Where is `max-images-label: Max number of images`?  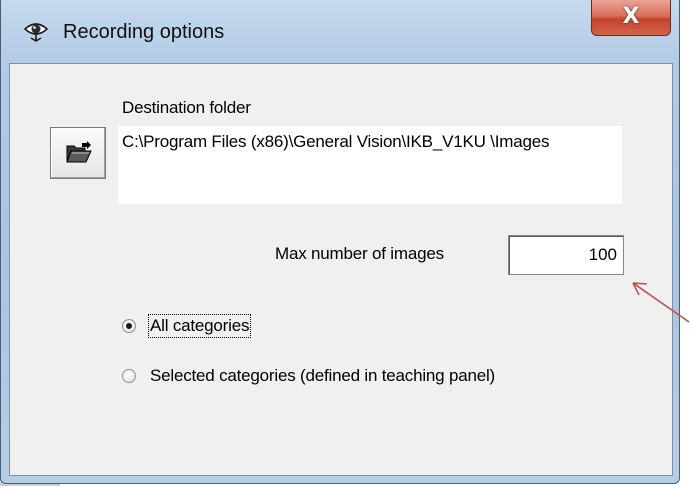 max-images-label: Max number of images is located at coordinates (359, 253).